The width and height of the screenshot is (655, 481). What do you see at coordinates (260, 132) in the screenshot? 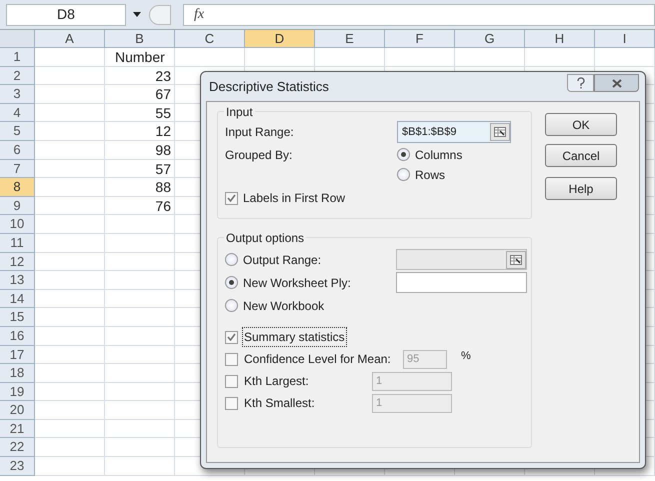
I see `field-label: Input Range:` at bounding box center [260, 132].